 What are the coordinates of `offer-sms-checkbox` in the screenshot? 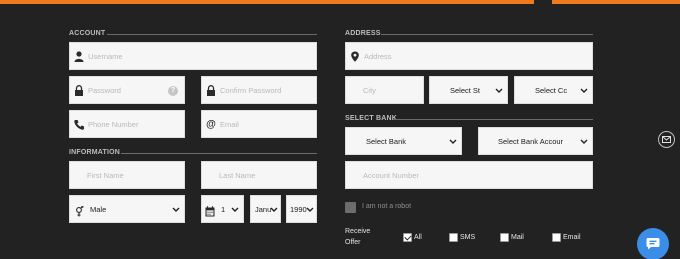 It's located at (453, 237).